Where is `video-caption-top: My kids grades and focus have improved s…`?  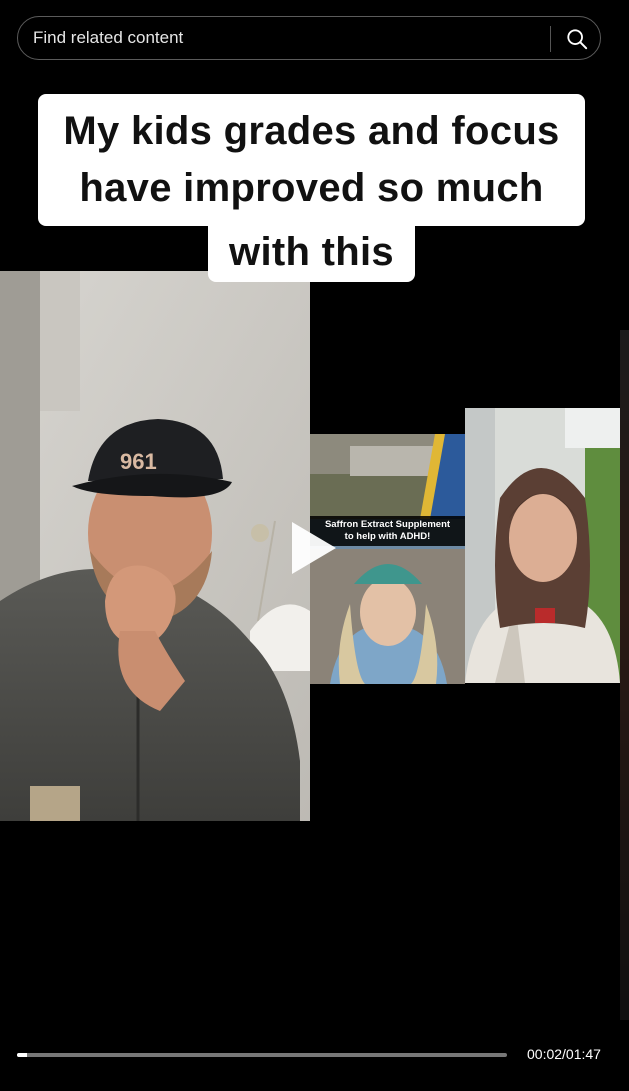
video-caption-top: My kids grades and focus have improved s… is located at coordinates (311, 160).